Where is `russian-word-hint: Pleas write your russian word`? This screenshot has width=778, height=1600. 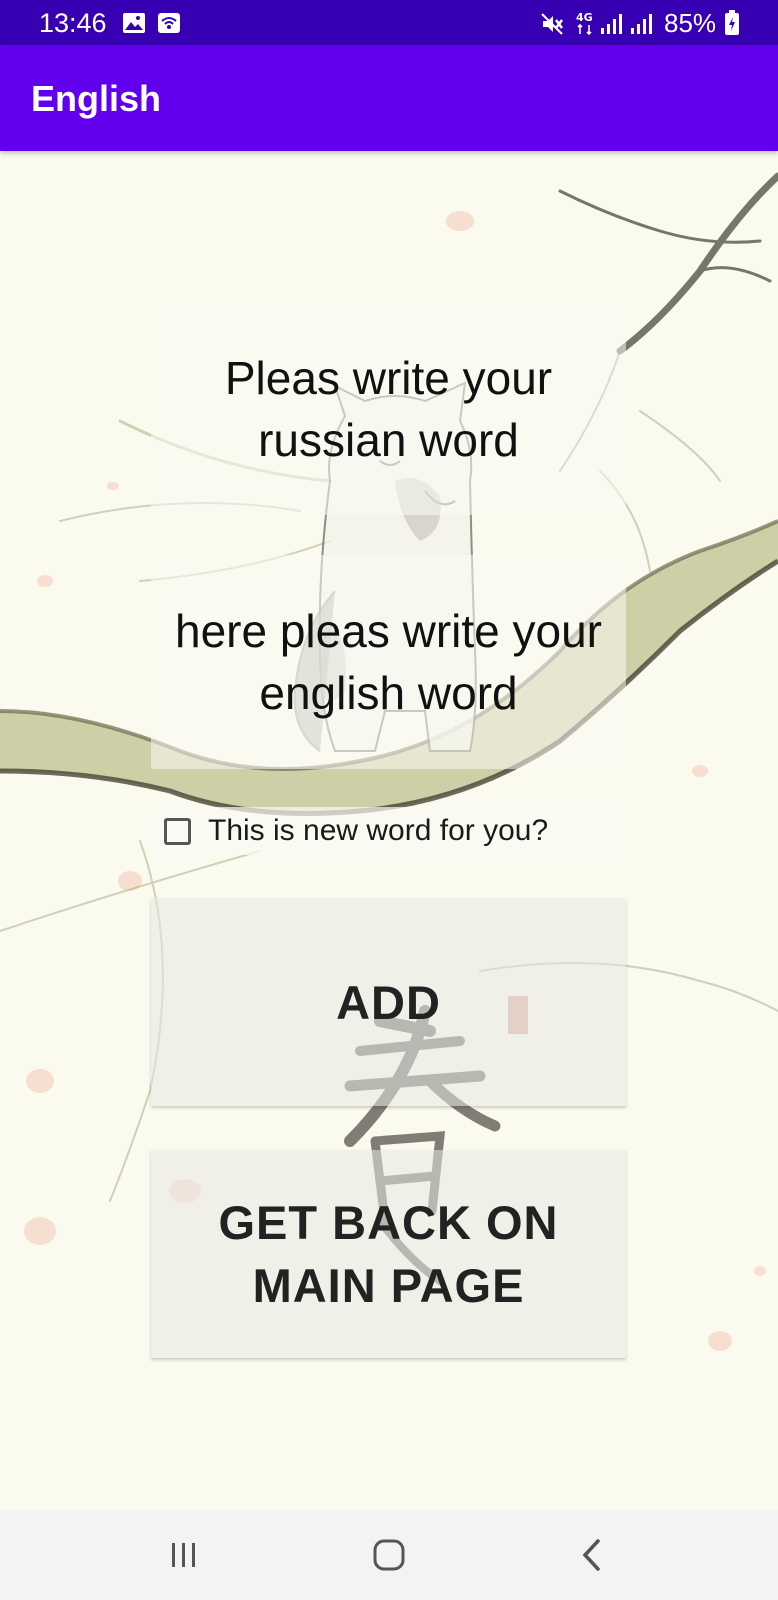 russian-word-hint: Pleas write your russian word is located at coordinates (388, 409).